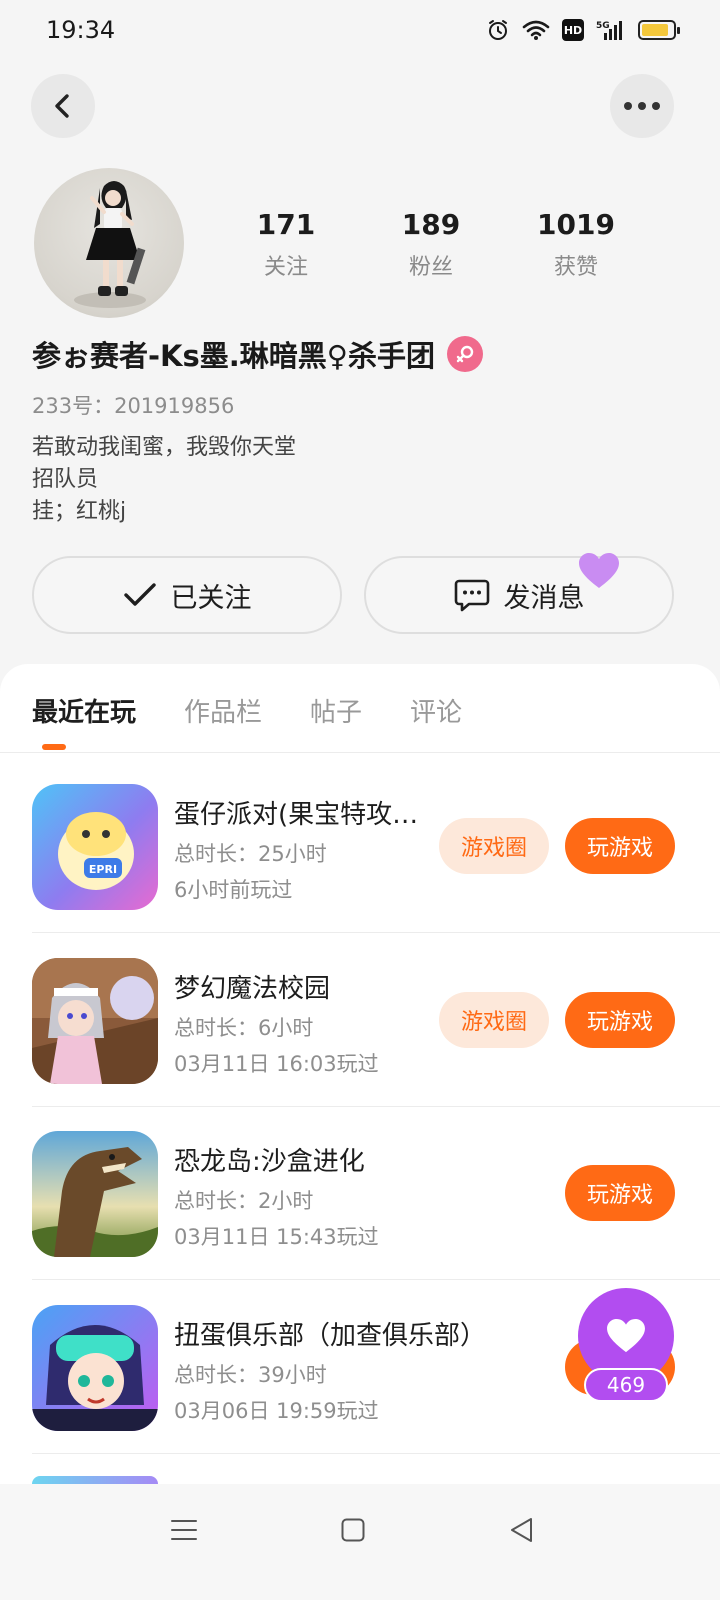 This screenshot has width=720, height=1600. I want to click on checkmark-icon, so click(139, 594).